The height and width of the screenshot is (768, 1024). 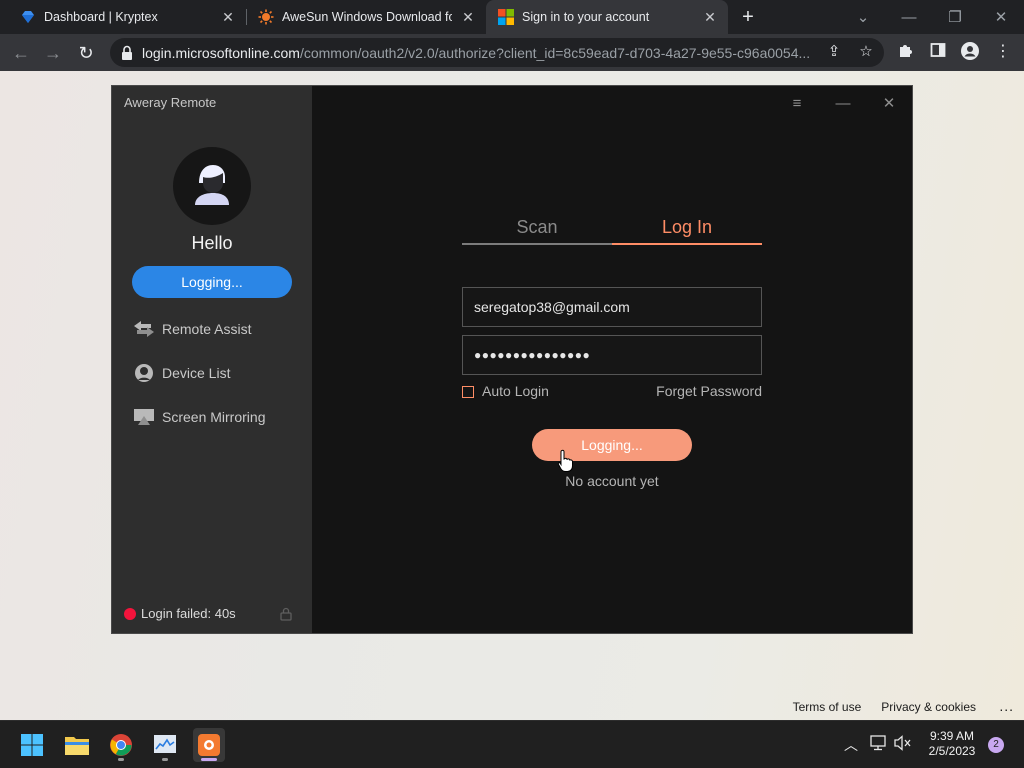 What do you see at coordinates (367, 17) in the screenshot?
I see `tab-title: AweSun Windows Download for` at bounding box center [367, 17].